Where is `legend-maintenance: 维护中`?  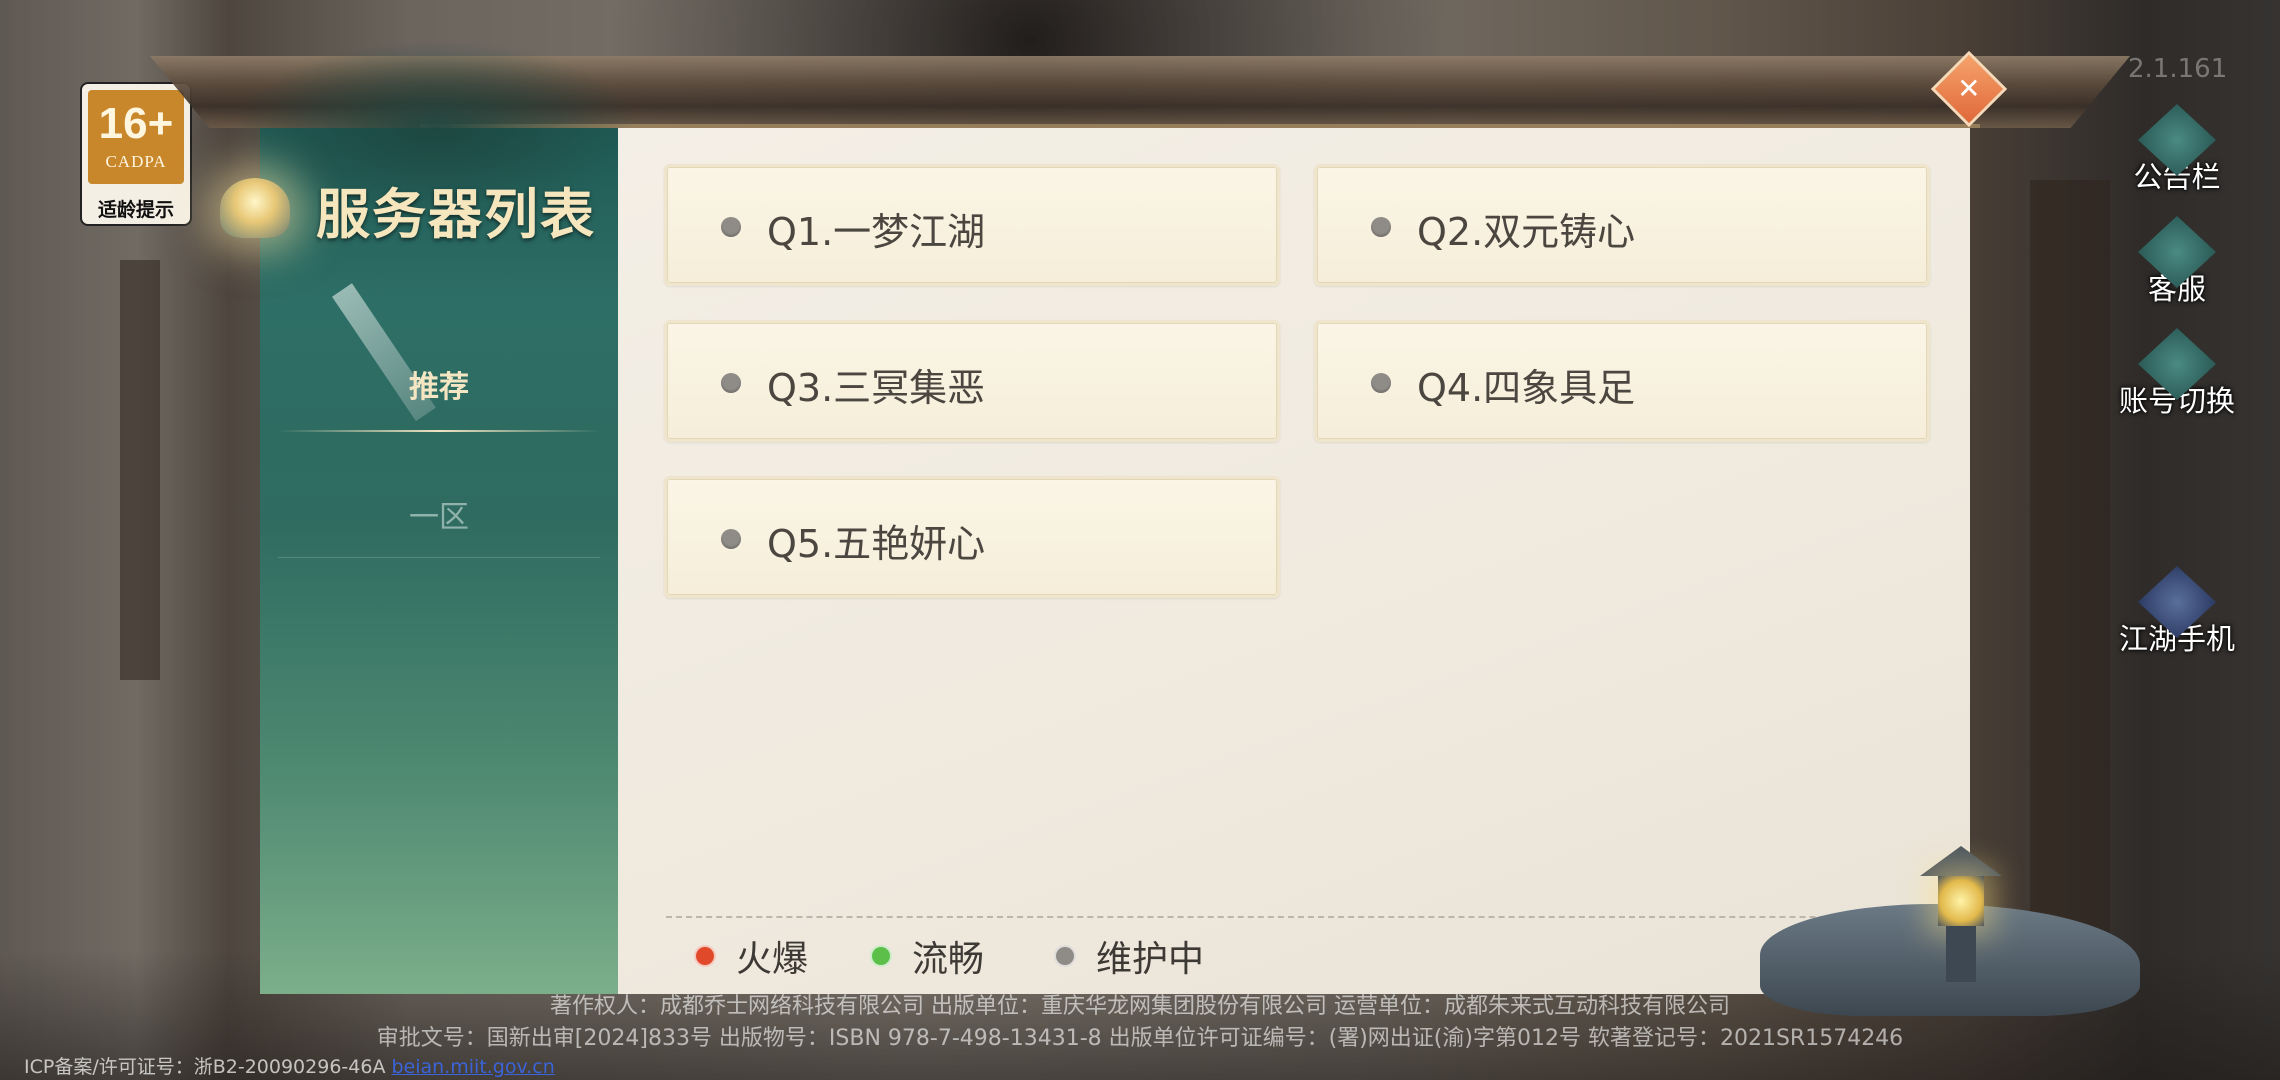 legend-maintenance: 维护中 is located at coordinates (1129, 958).